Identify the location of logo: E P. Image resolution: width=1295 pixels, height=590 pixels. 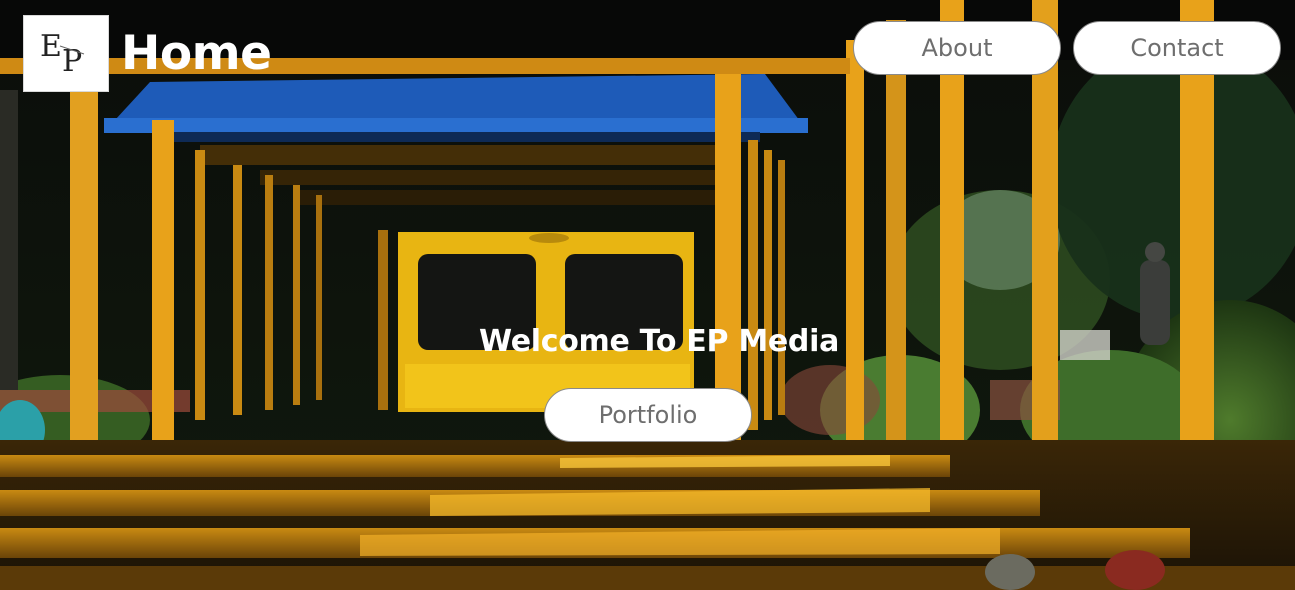
(66, 53).